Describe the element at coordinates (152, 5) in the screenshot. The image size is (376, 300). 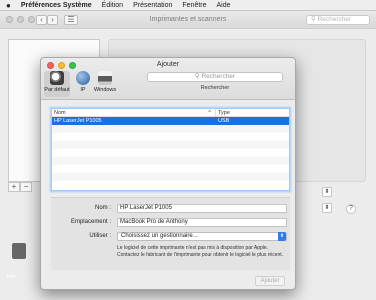
I see `menu-presentation: Présentation` at that location.